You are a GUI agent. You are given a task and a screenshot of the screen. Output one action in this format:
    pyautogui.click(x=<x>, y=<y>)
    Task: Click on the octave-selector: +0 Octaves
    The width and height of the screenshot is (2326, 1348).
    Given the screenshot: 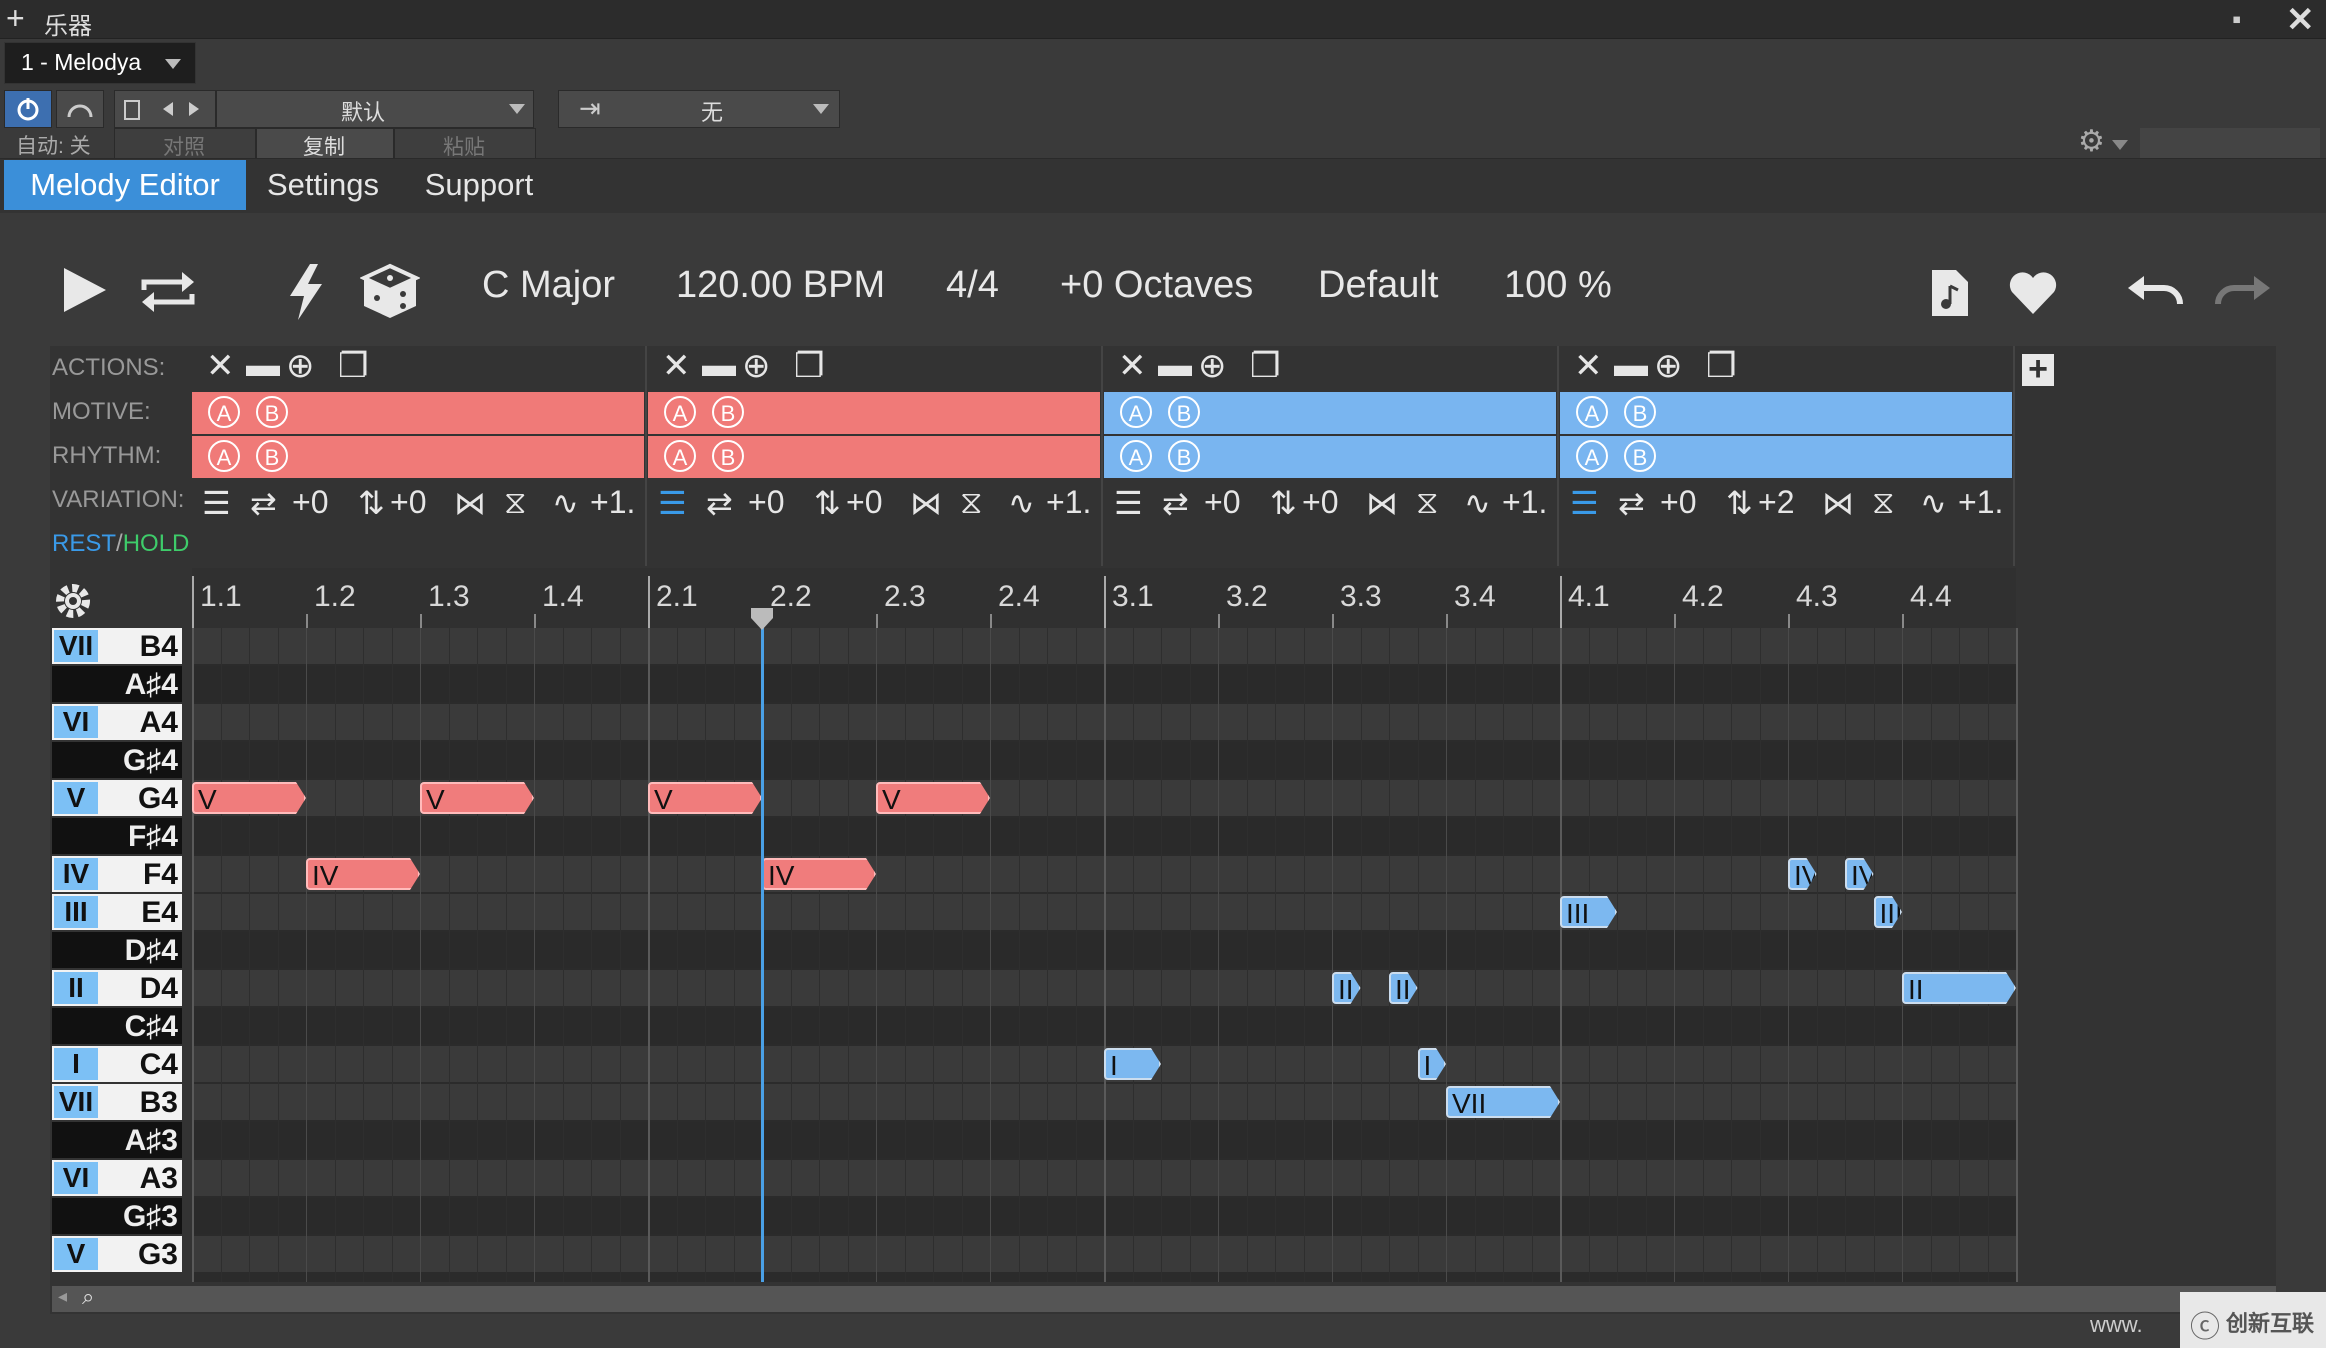 What is the action you would take?
    pyautogui.click(x=1156, y=285)
    